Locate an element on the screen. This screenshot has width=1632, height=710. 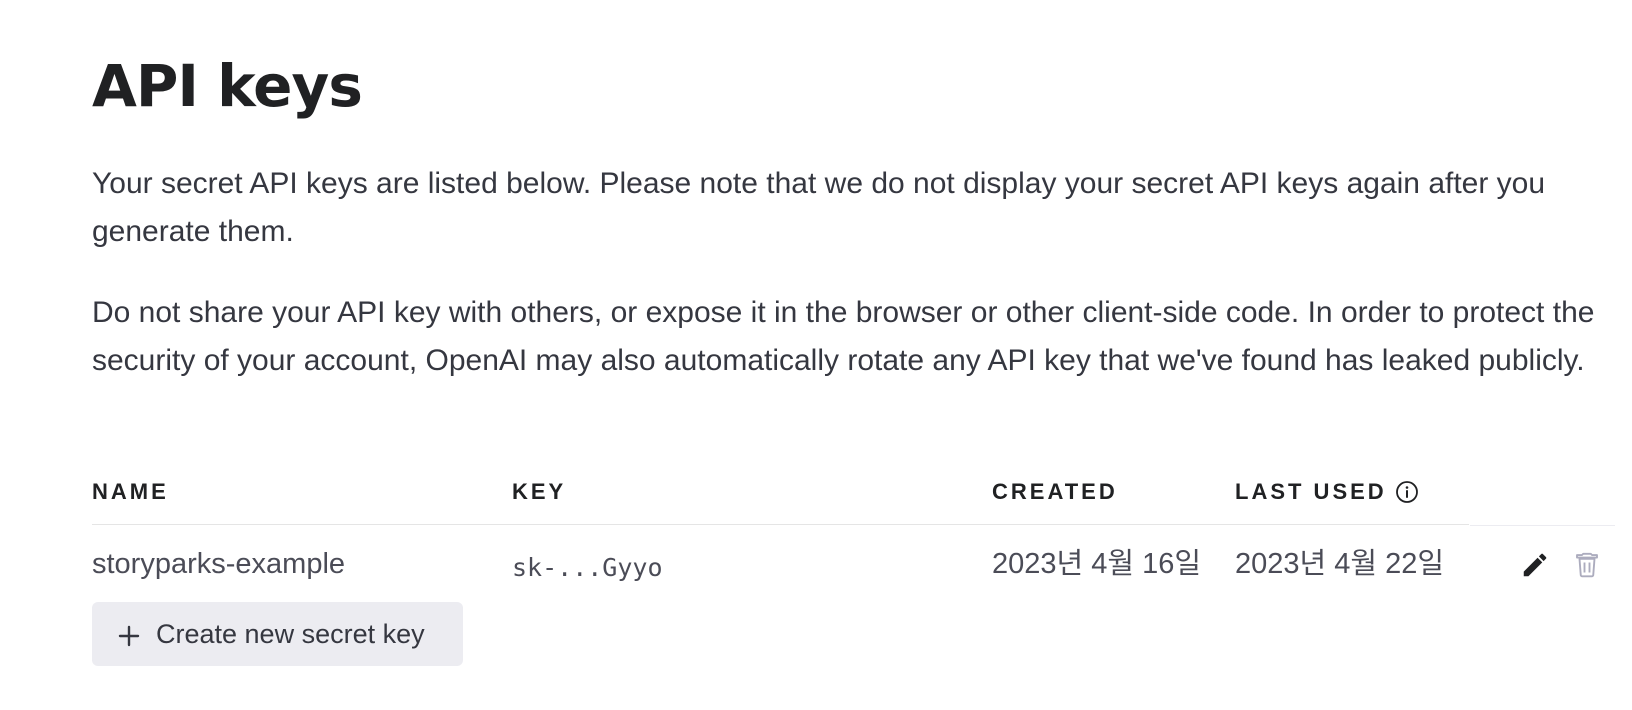
create-button-label: Create new secret key is located at coordinates (290, 633).